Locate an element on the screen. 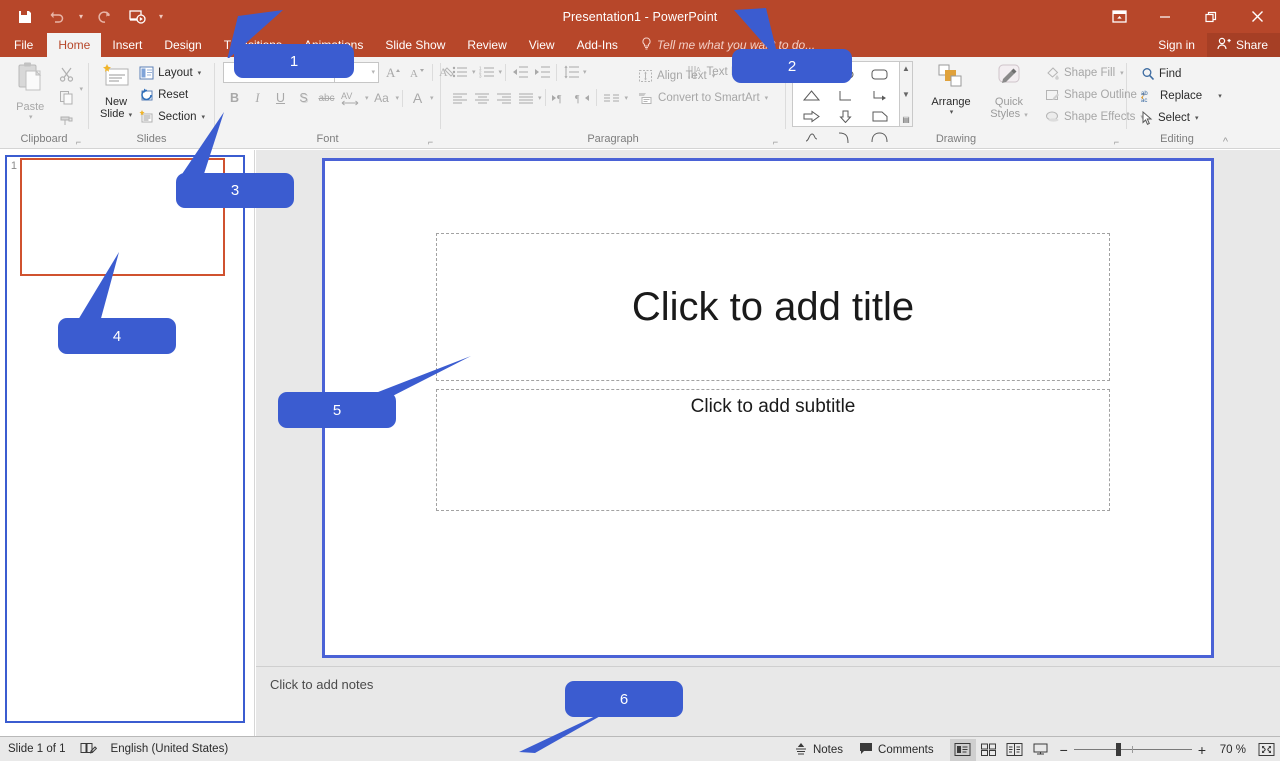  align-right-button is located at coordinates (504, 97).